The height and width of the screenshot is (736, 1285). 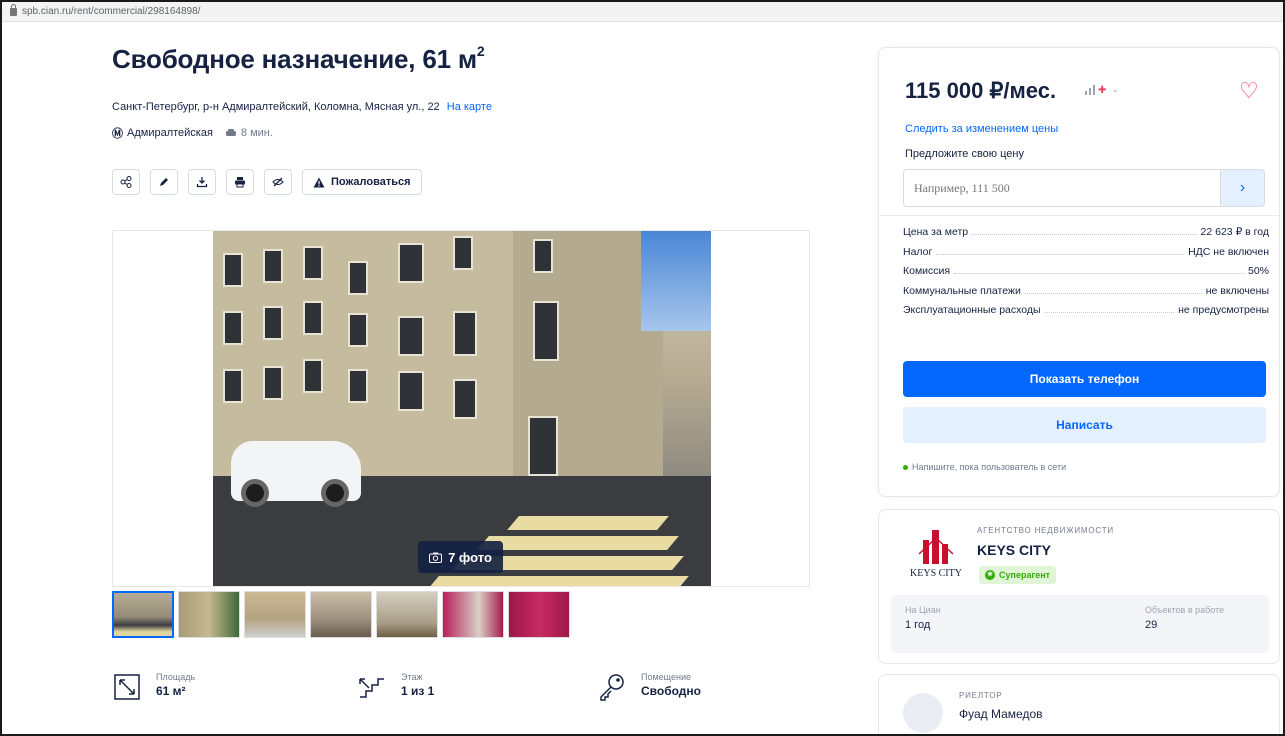 What do you see at coordinates (923, 713) in the screenshot?
I see `realtor-avatar` at bounding box center [923, 713].